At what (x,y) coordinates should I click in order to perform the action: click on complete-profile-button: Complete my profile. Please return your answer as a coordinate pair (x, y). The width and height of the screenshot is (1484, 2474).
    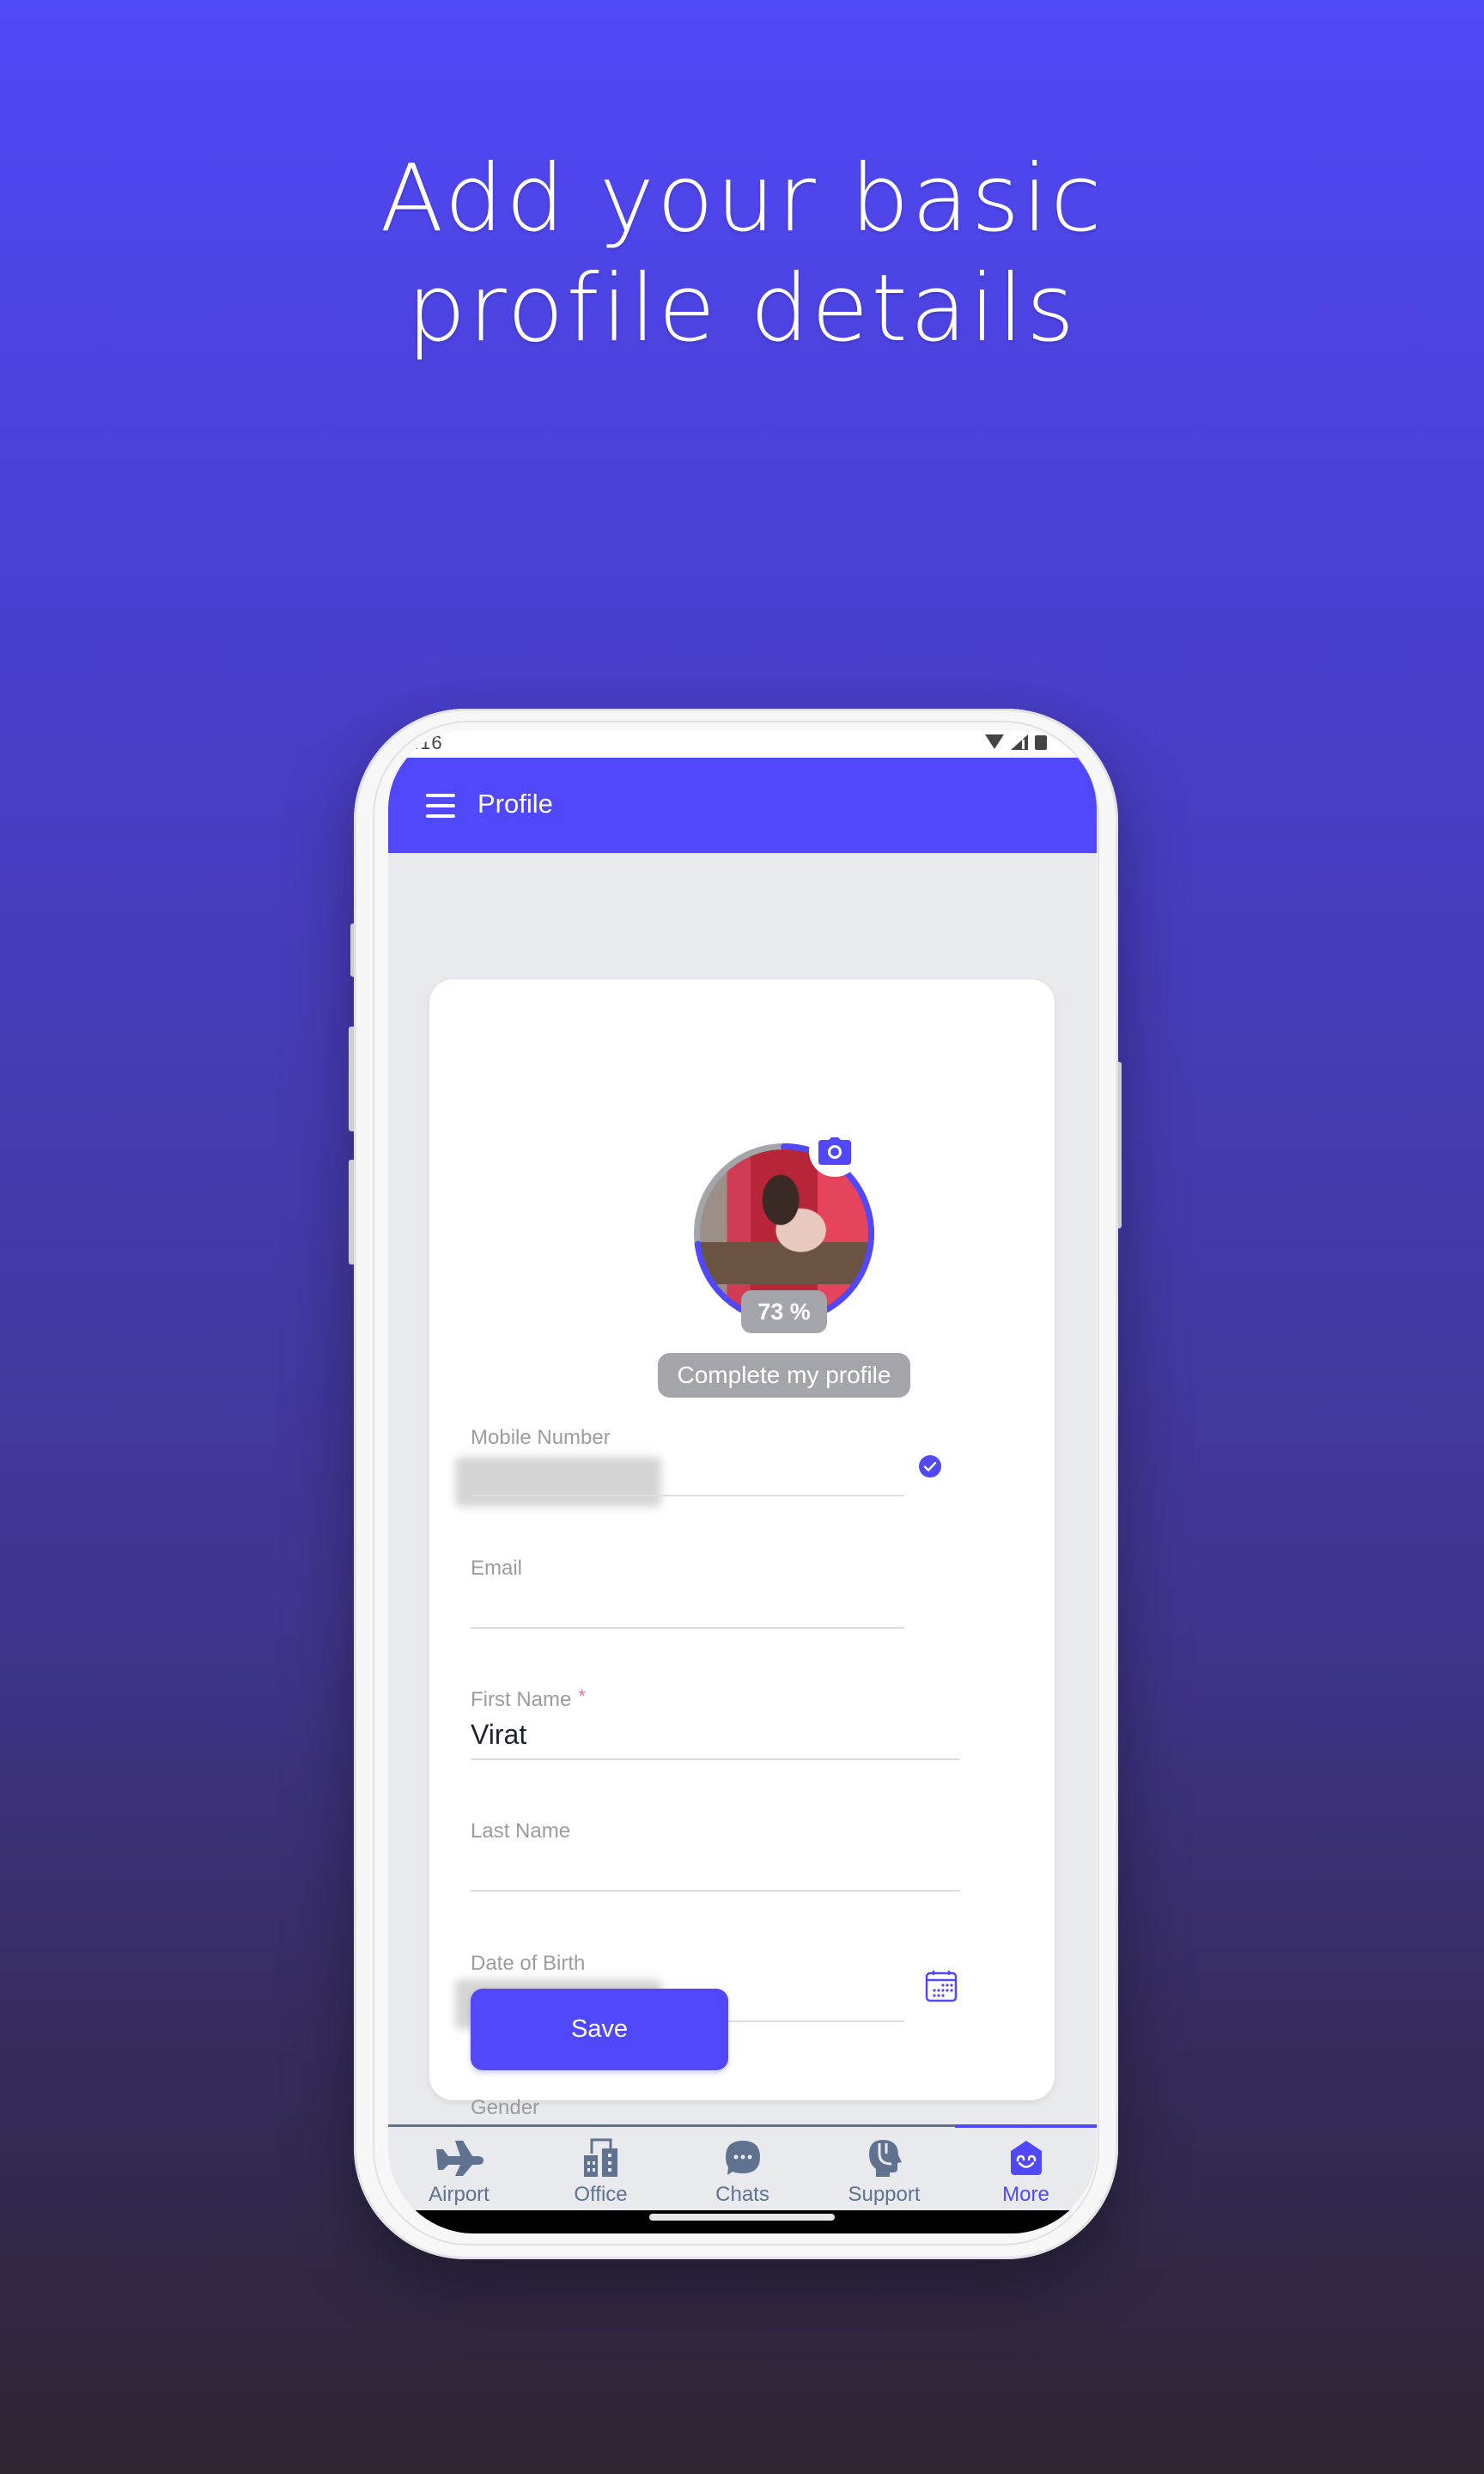
    Looking at the image, I should click on (784, 1375).